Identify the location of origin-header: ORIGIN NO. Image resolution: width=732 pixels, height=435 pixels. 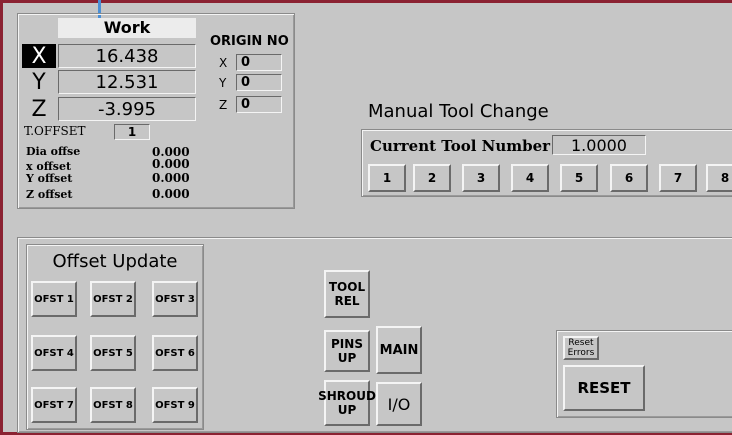
(249, 41).